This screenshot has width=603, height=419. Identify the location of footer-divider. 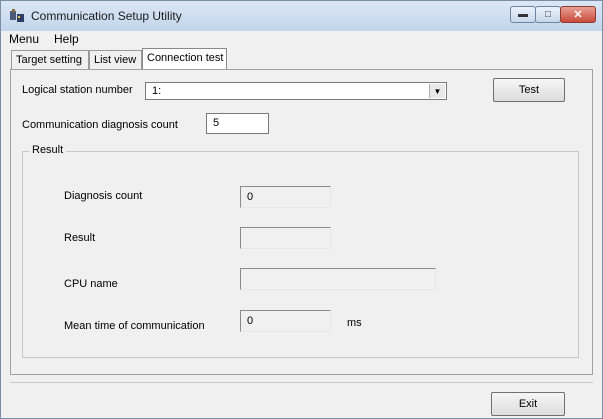
(301, 382).